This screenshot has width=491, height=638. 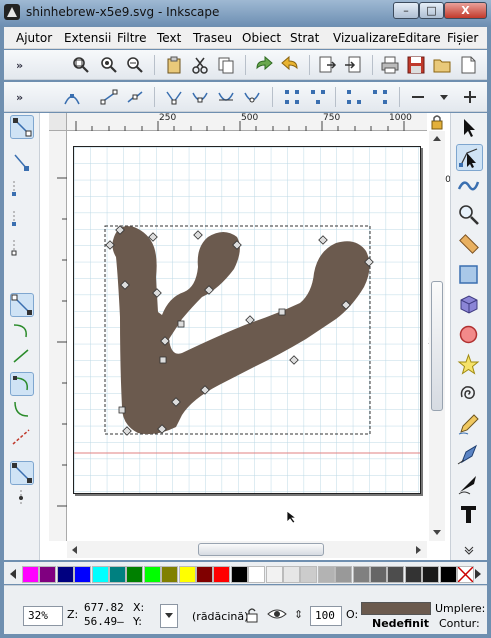 I want to click on 3d-box-tool, so click(x=469, y=305).